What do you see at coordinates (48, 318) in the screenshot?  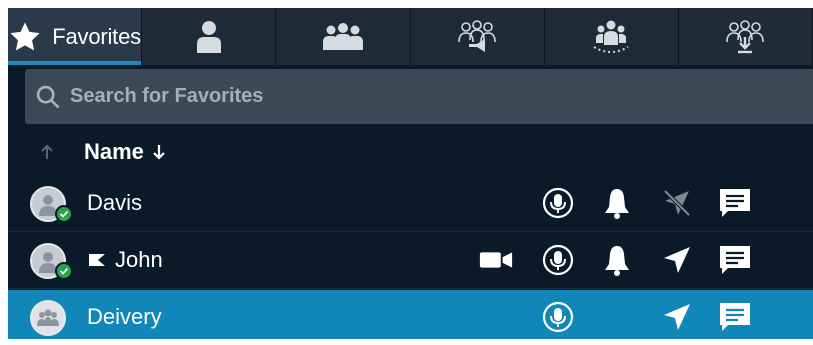 I see `group-avatar` at bounding box center [48, 318].